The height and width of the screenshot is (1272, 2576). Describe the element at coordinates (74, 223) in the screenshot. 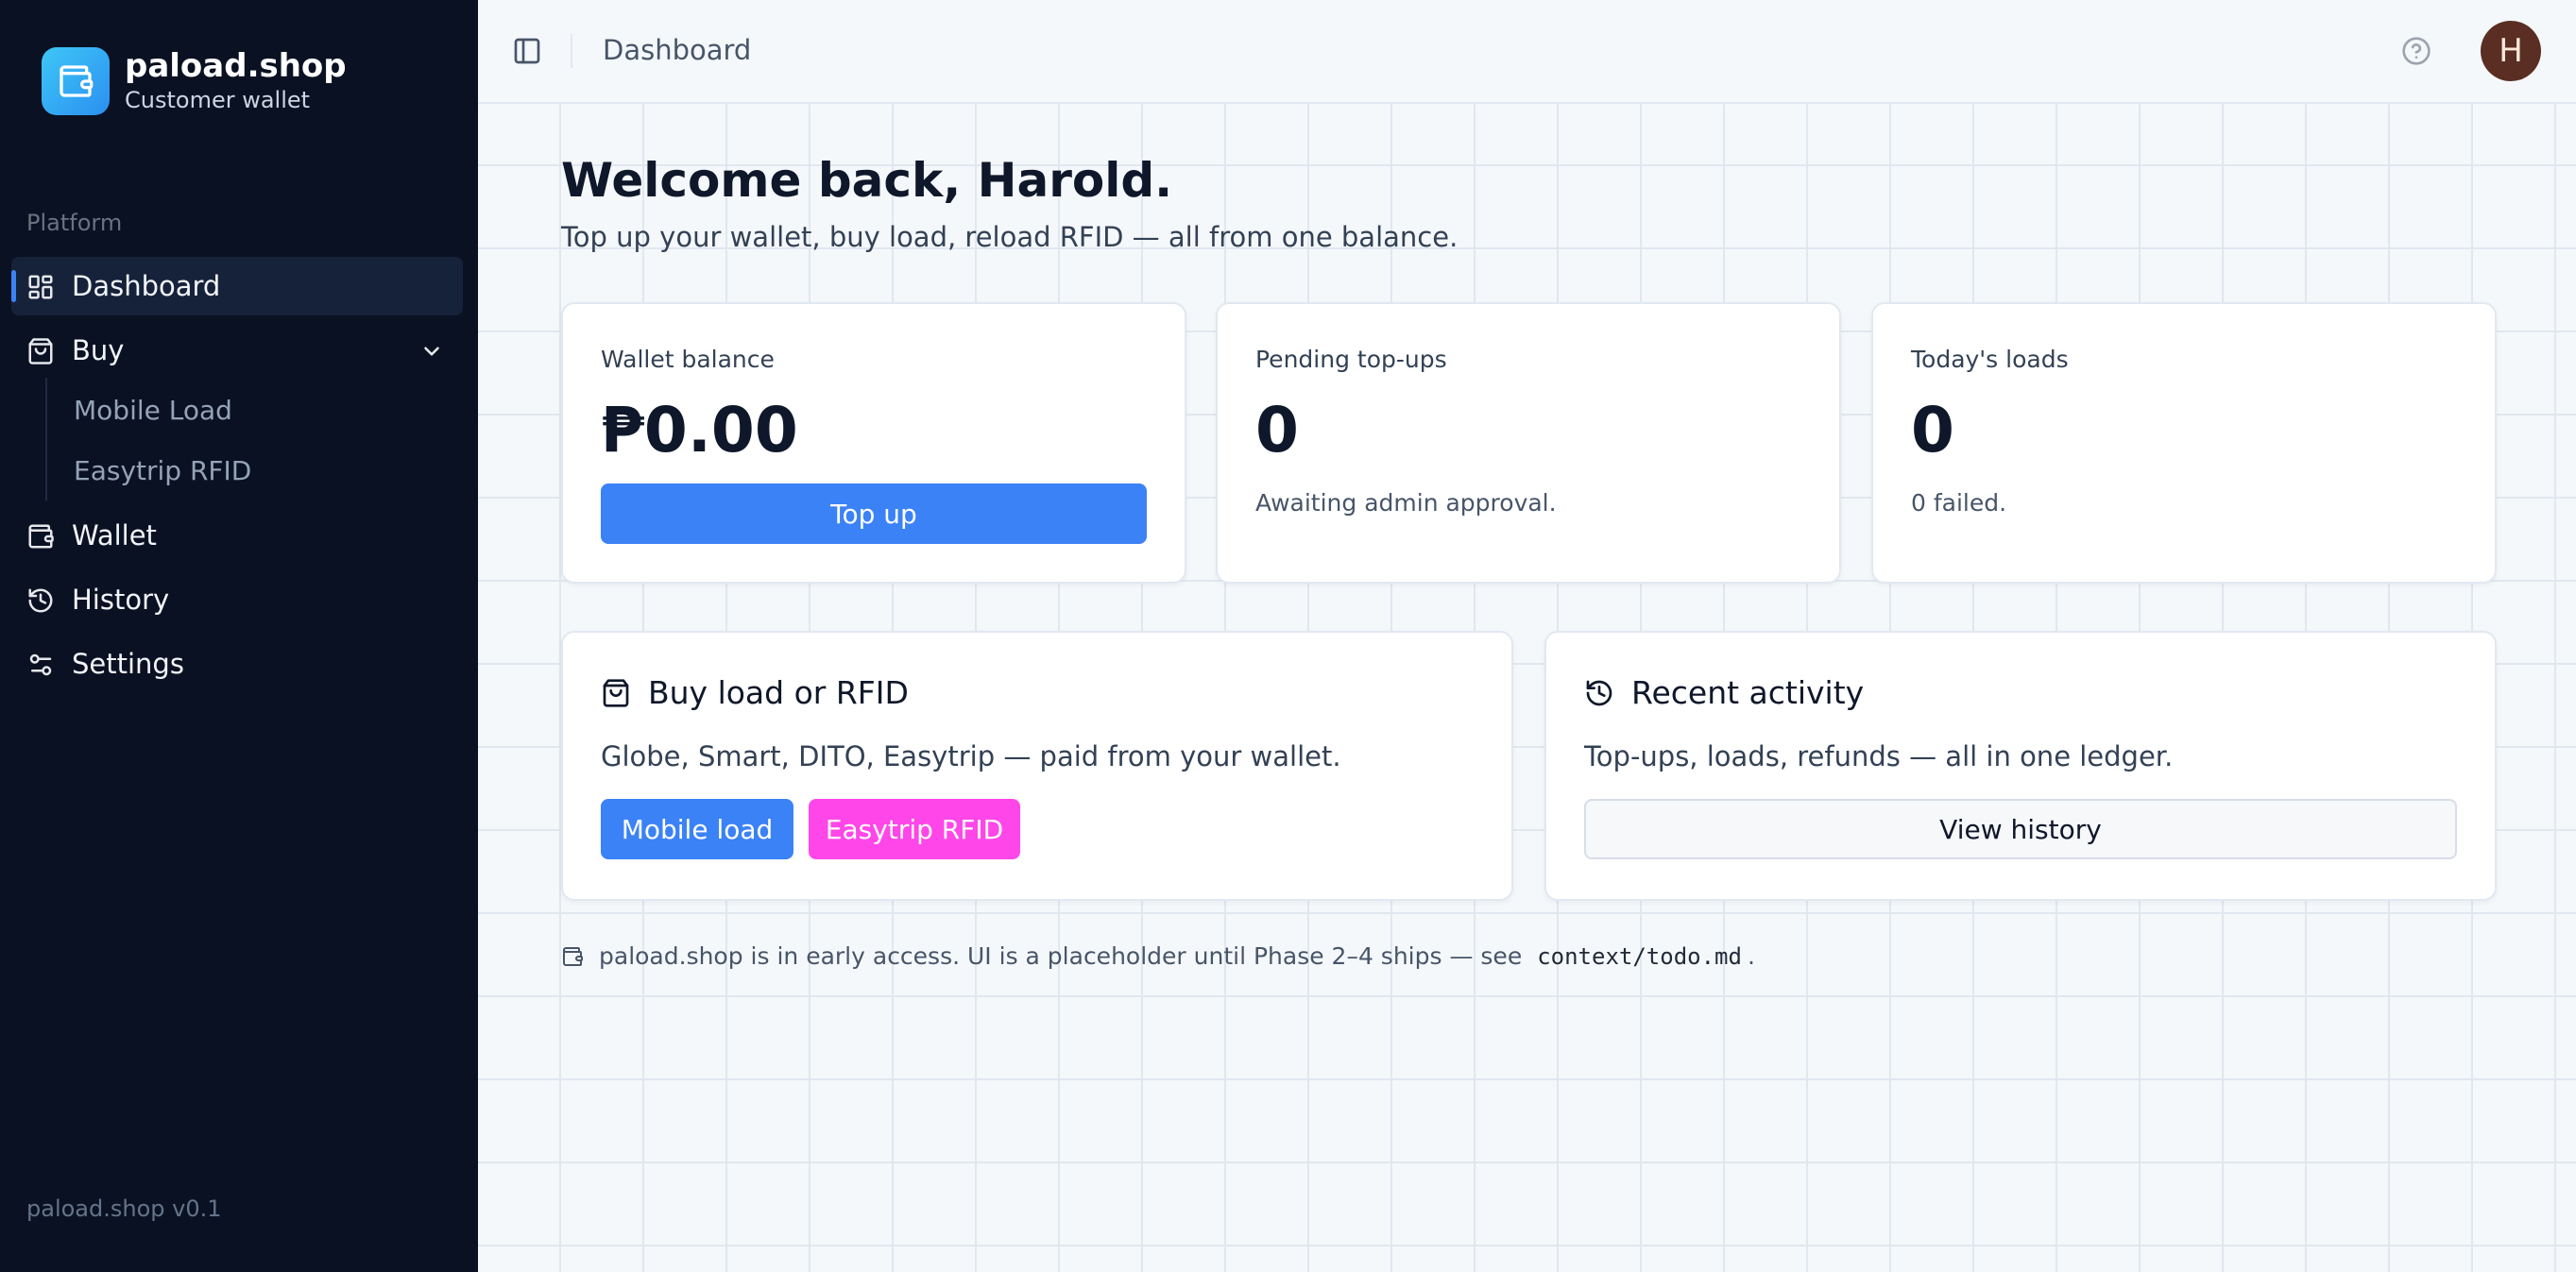

I see `section-label-platform: Platform` at that location.